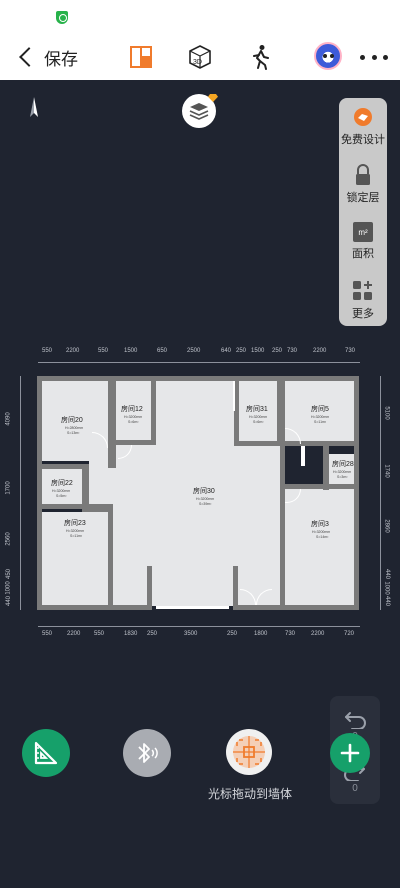 This screenshot has width=400, height=888. I want to click on free-design-button: 免费设计, so click(363, 126).